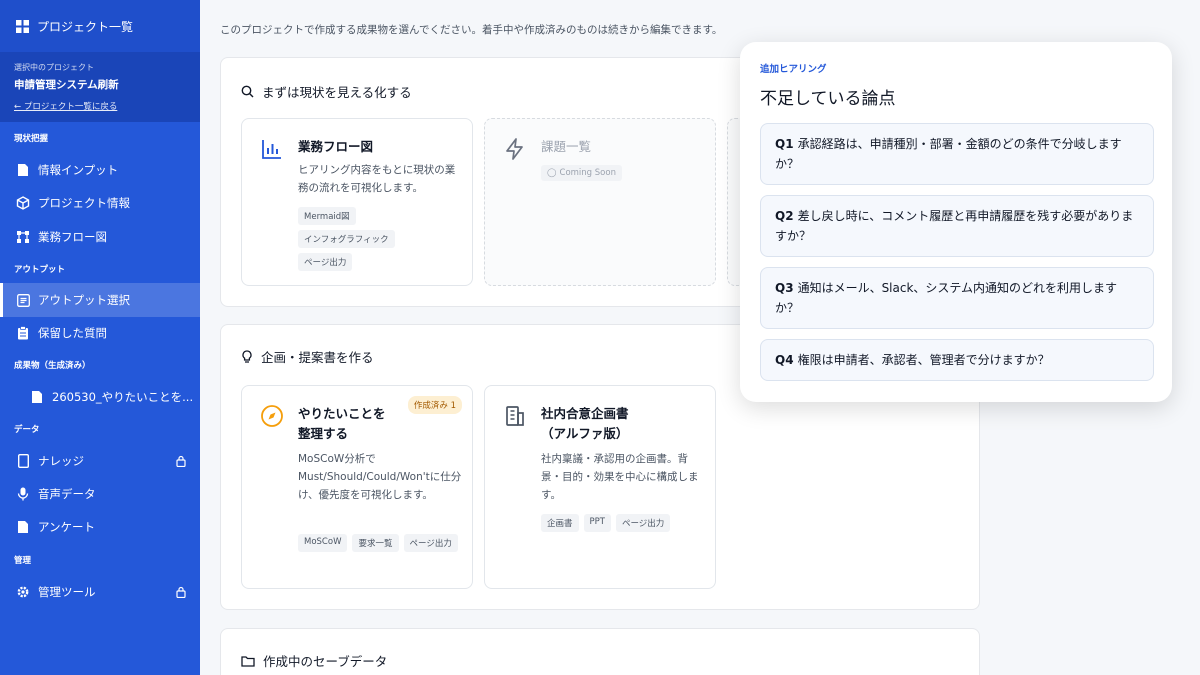  What do you see at coordinates (84, 300) in the screenshot?
I see `sidebar-item-label: アウトプット選択` at bounding box center [84, 300].